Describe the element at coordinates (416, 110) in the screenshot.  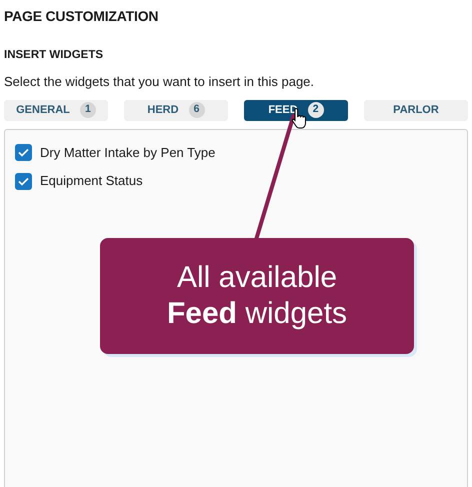
I see `category-tab: PARLOR` at that location.